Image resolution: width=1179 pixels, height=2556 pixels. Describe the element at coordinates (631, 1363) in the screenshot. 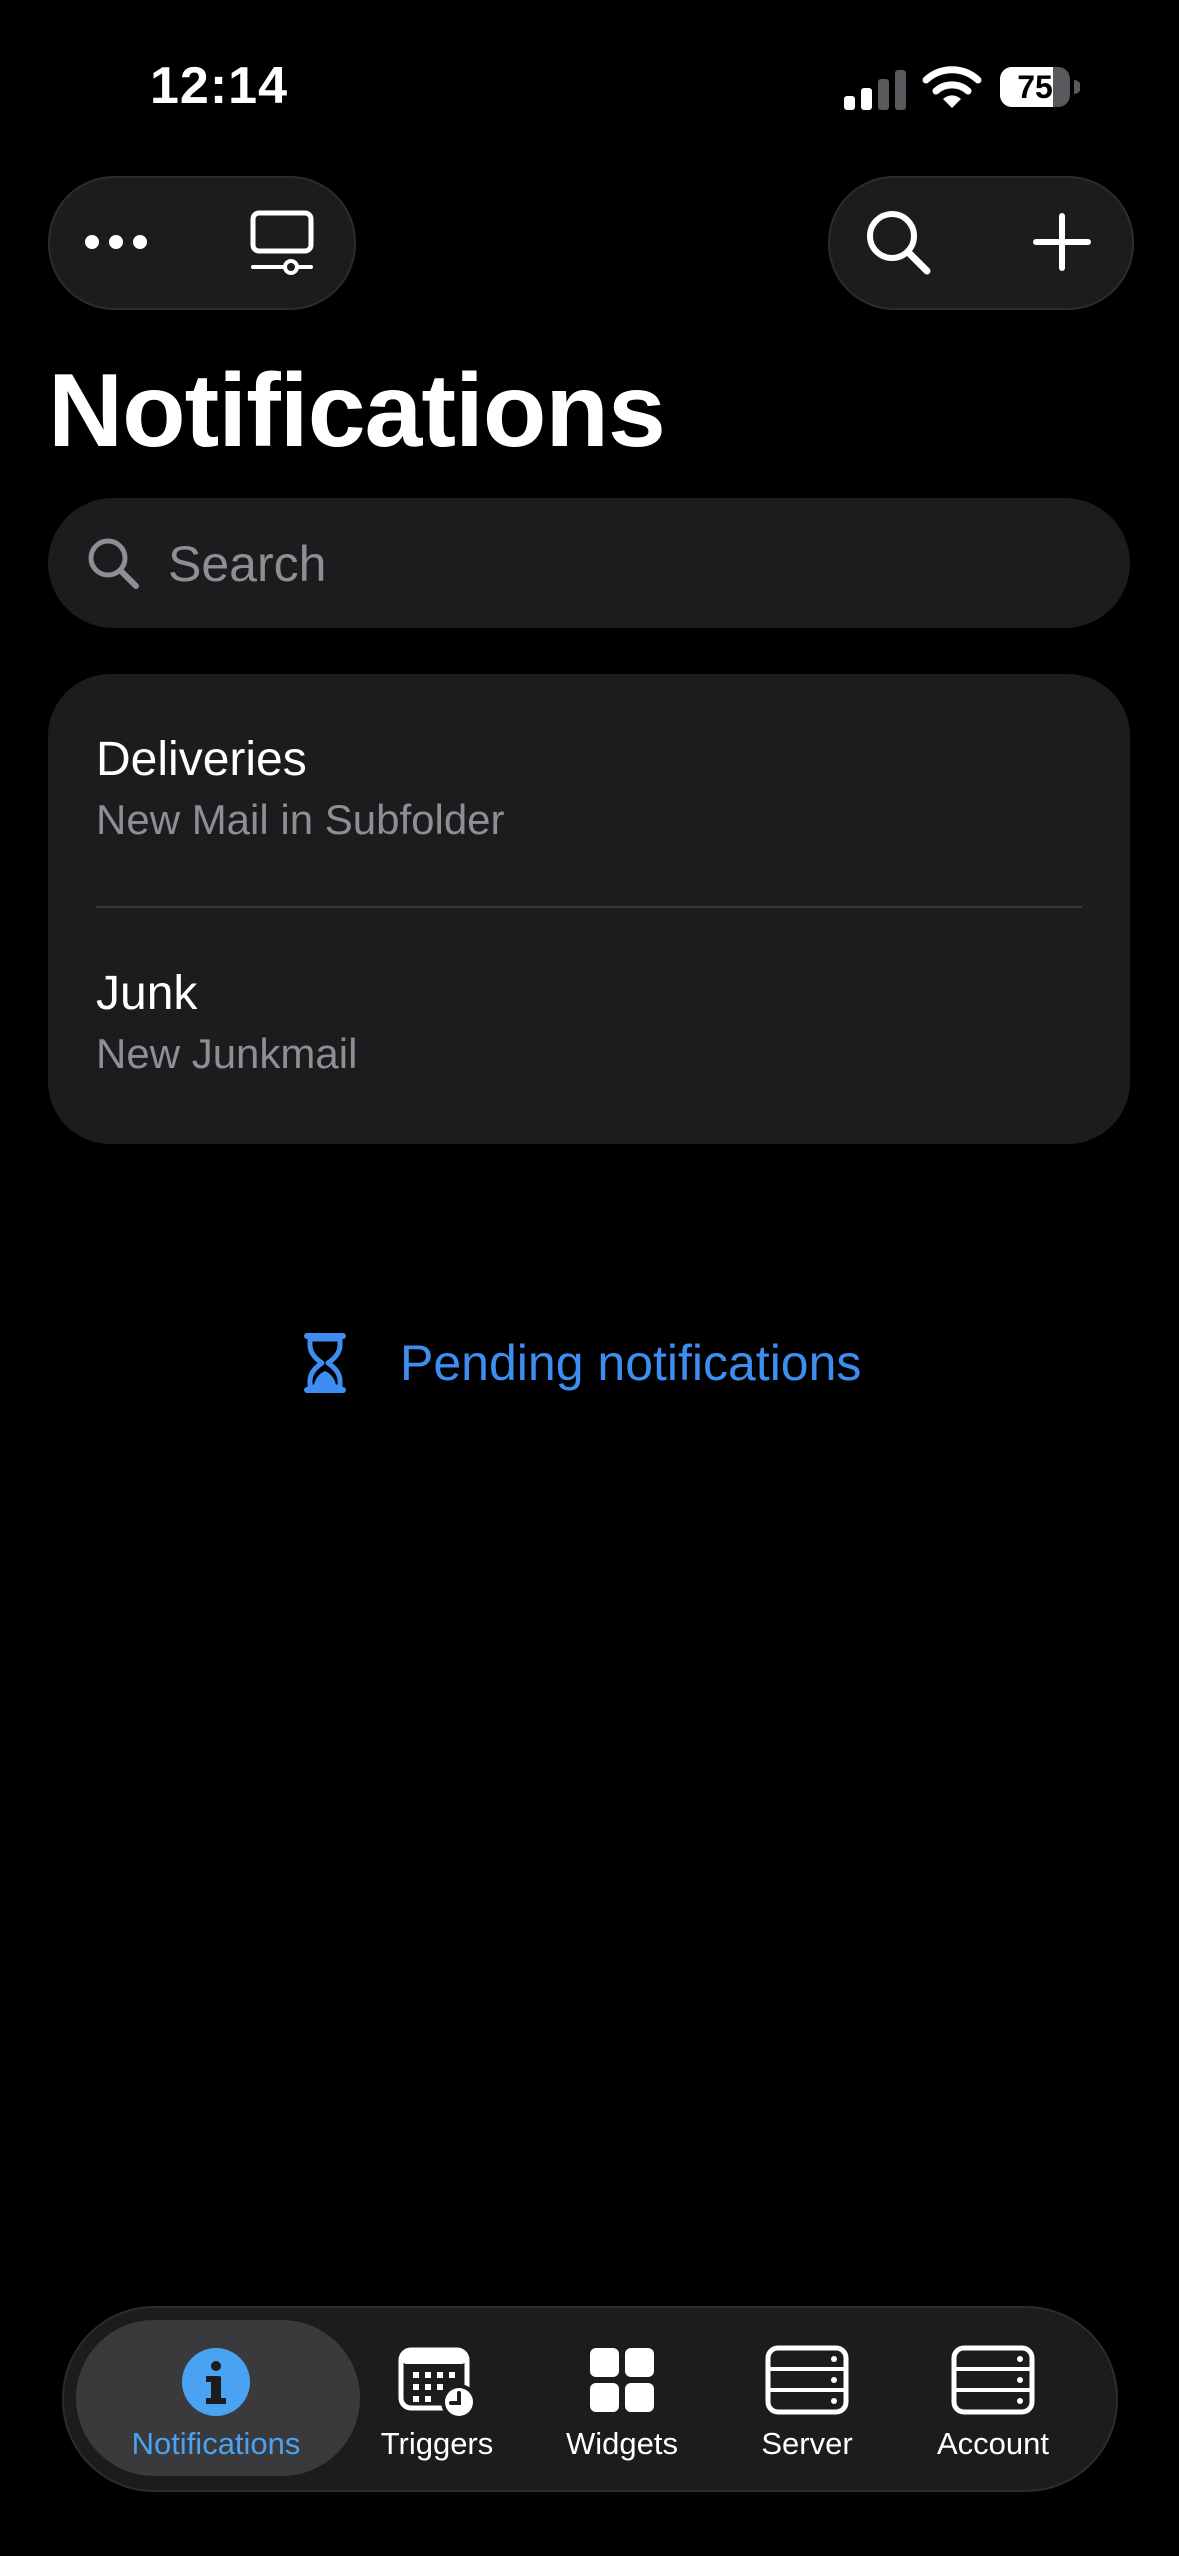

I see `pending-notifications-label: Pending notifications` at that location.